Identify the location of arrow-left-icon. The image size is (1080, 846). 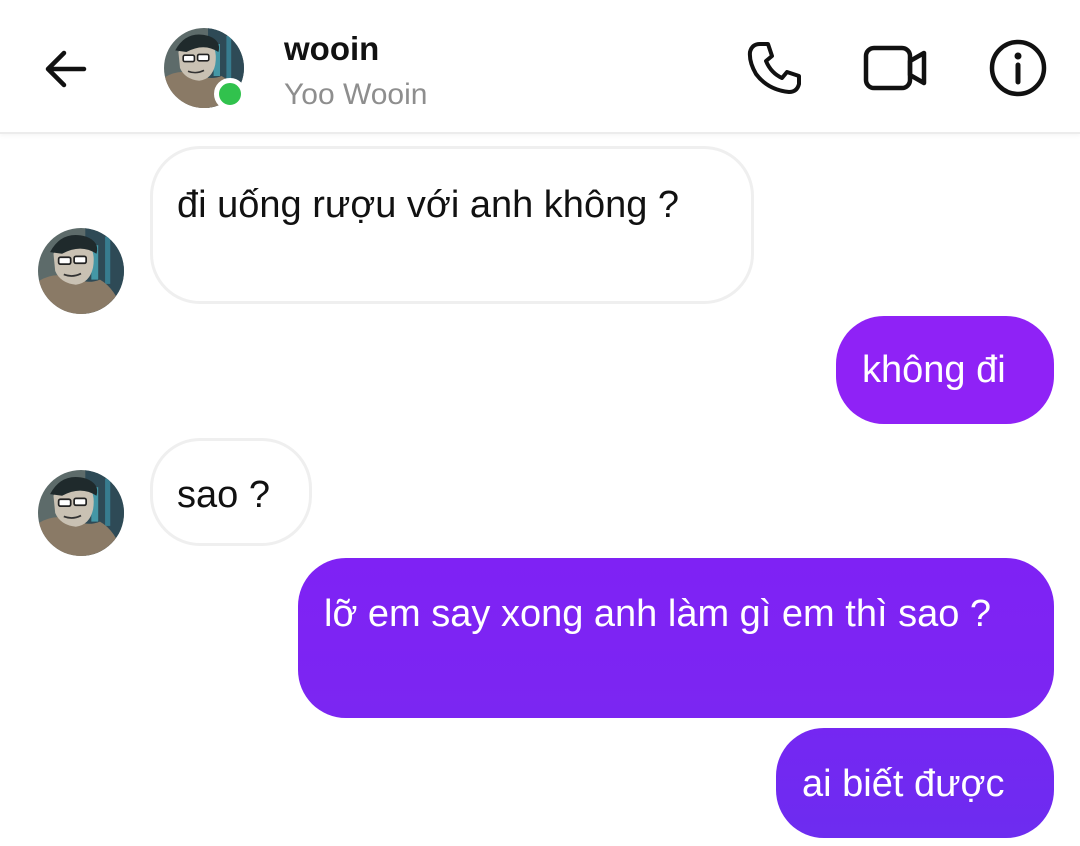
(66, 69).